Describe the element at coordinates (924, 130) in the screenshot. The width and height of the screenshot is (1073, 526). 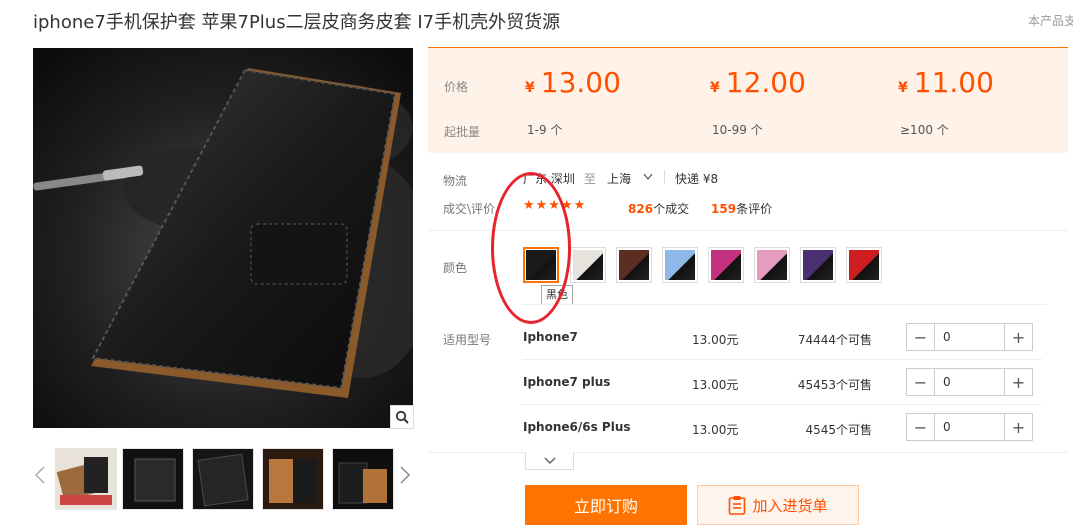
I see `moq-tier-3: ≥100 个` at that location.